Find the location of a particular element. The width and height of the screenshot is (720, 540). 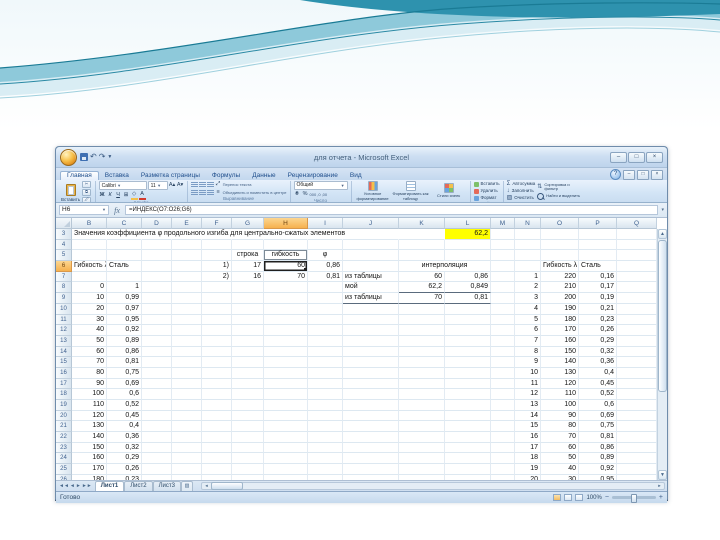

cell-B16: 80 is located at coordinates (89, 373).